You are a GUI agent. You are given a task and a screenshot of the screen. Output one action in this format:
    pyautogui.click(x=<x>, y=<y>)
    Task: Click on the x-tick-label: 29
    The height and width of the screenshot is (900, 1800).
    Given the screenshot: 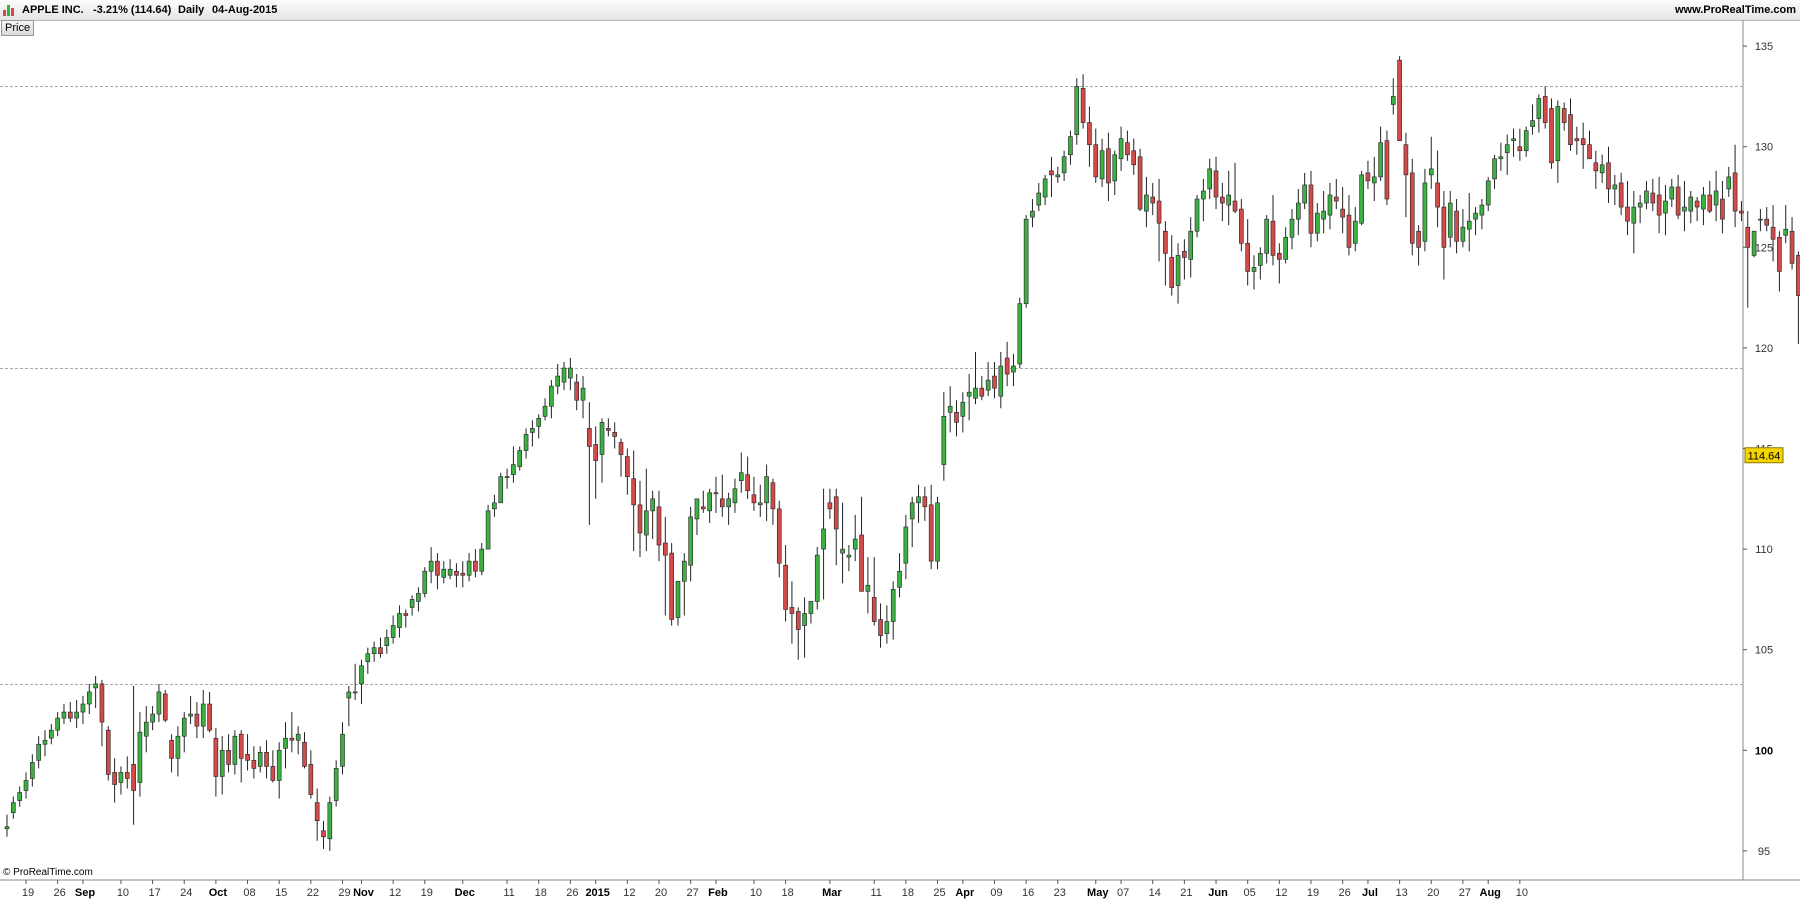 What is the action you would take?
    pyautogui.click(x=344, y=893)
    